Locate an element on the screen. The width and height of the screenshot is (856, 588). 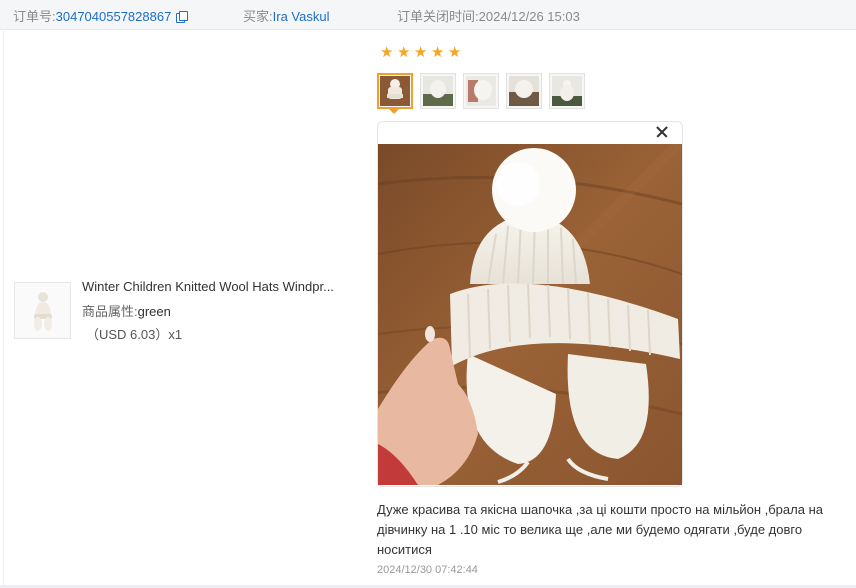
buyer: 买家:Ira Vaskul is located at coordinates (286, 15).